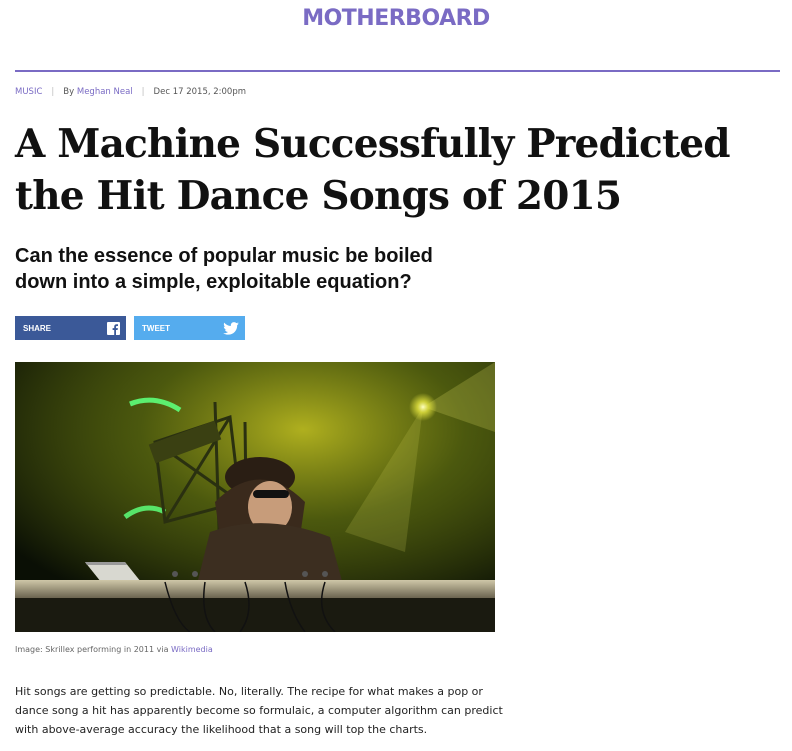 This screenshot has width=792, height=751. What do you see at coordinates (192, 649) in the screenshot?
I see `caption-source-link: Wikimedia` at bounding box center [192, 649].